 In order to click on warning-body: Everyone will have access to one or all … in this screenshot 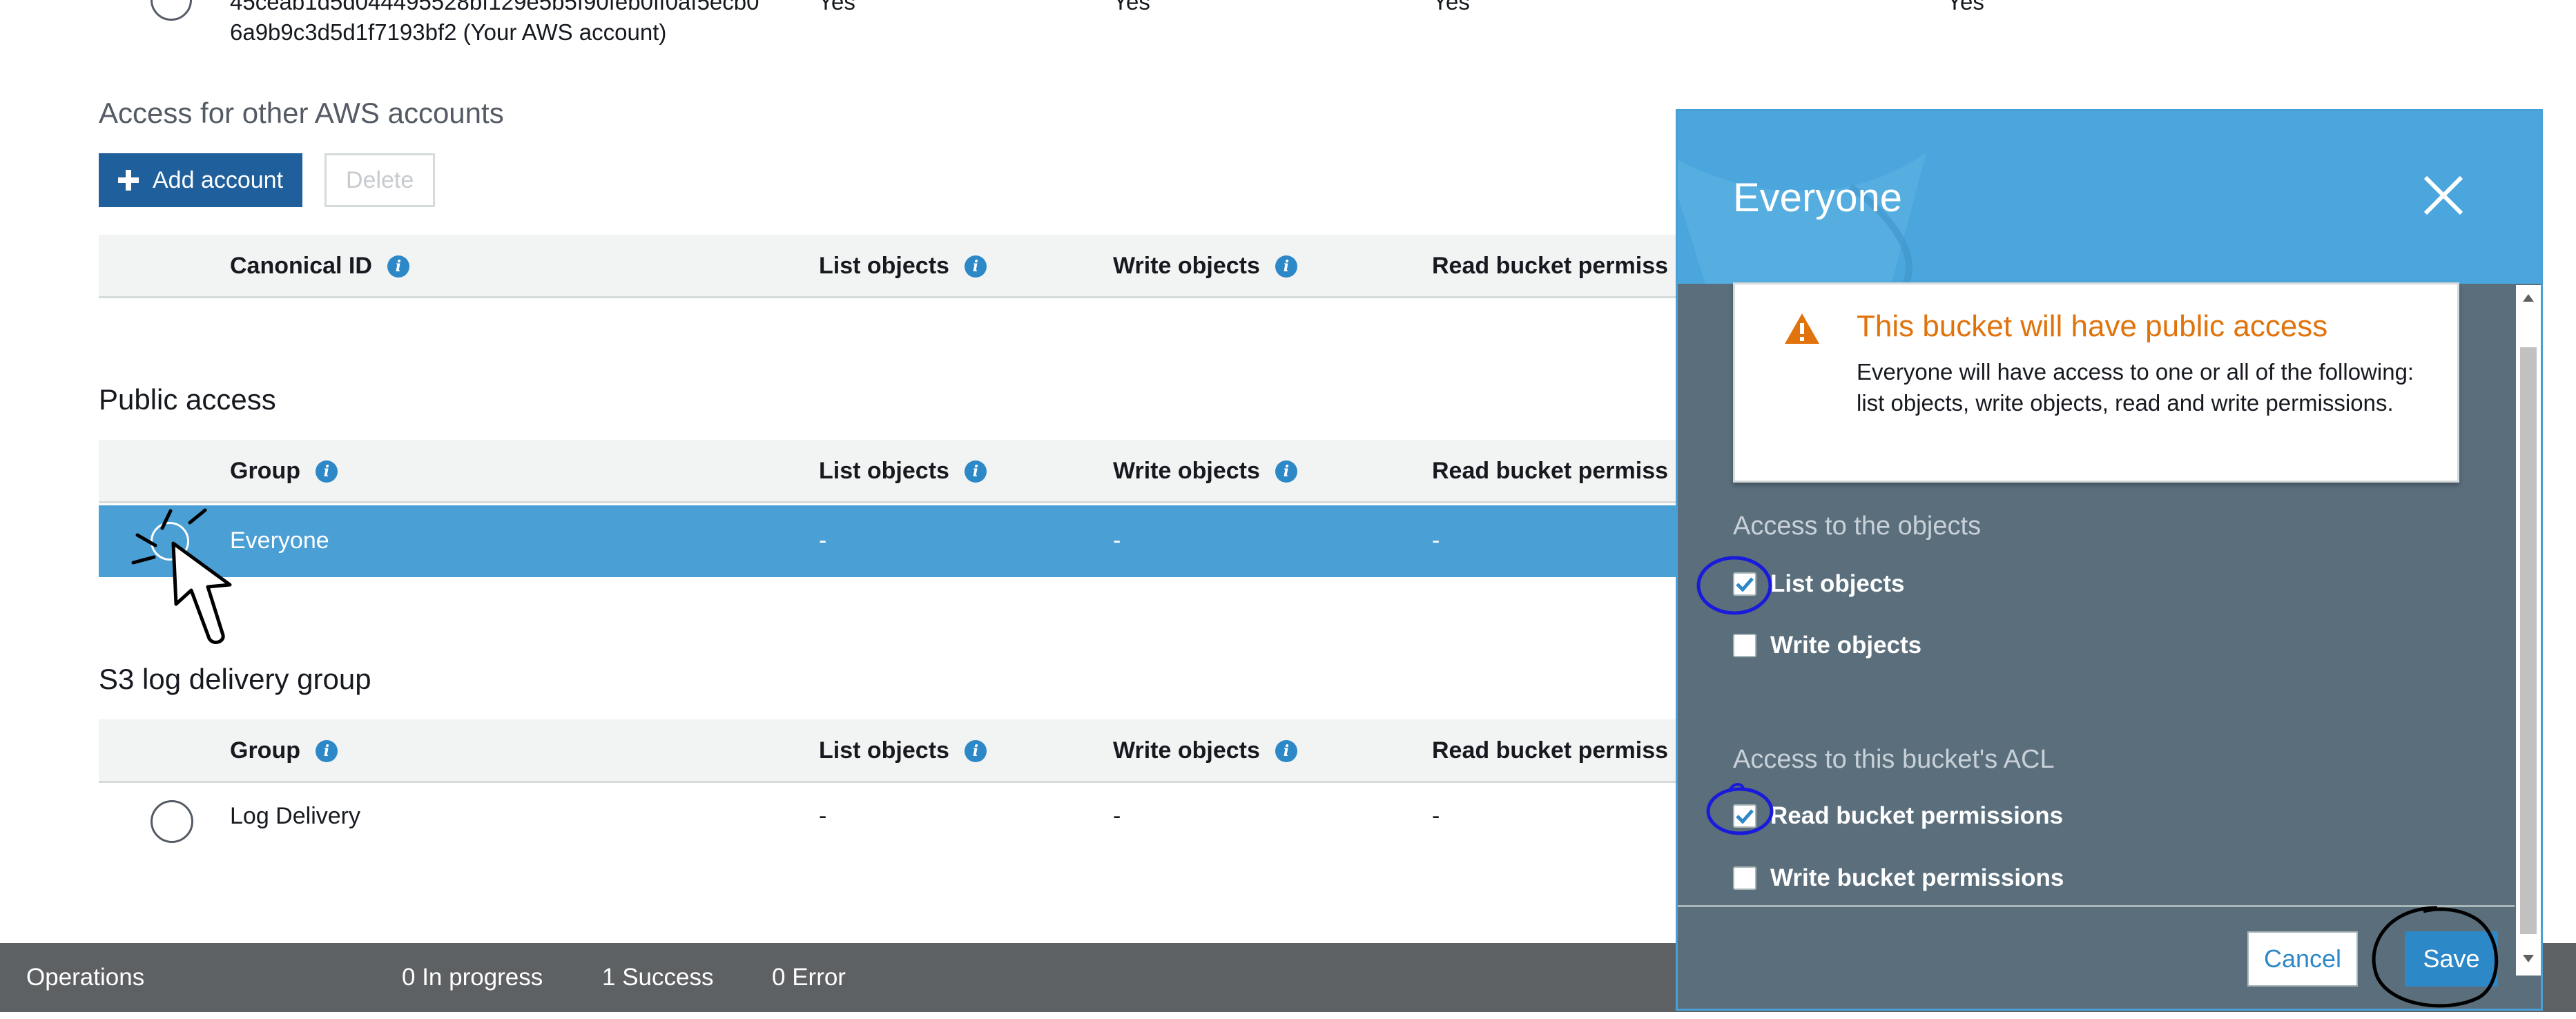, I will do `click(2135, 387)`.